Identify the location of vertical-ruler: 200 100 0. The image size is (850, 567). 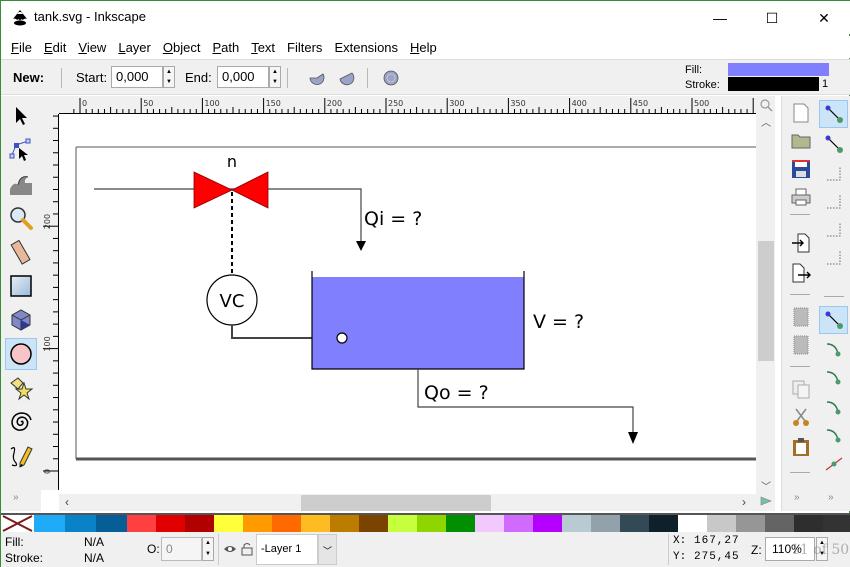
(50, 302).